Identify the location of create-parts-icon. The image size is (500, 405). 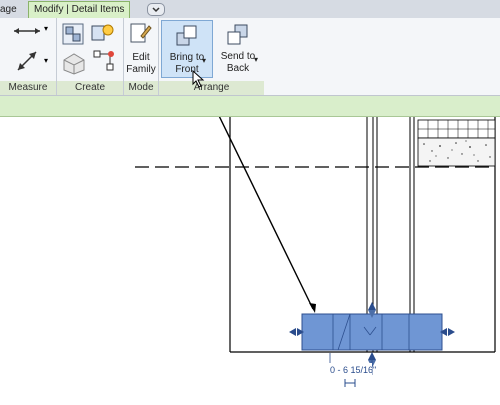
(74, 65).